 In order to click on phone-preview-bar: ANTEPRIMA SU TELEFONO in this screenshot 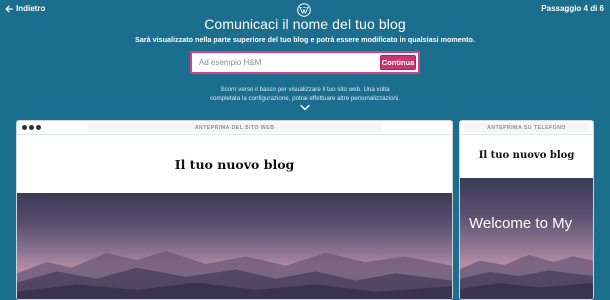, I will do `click(526, 128)`.